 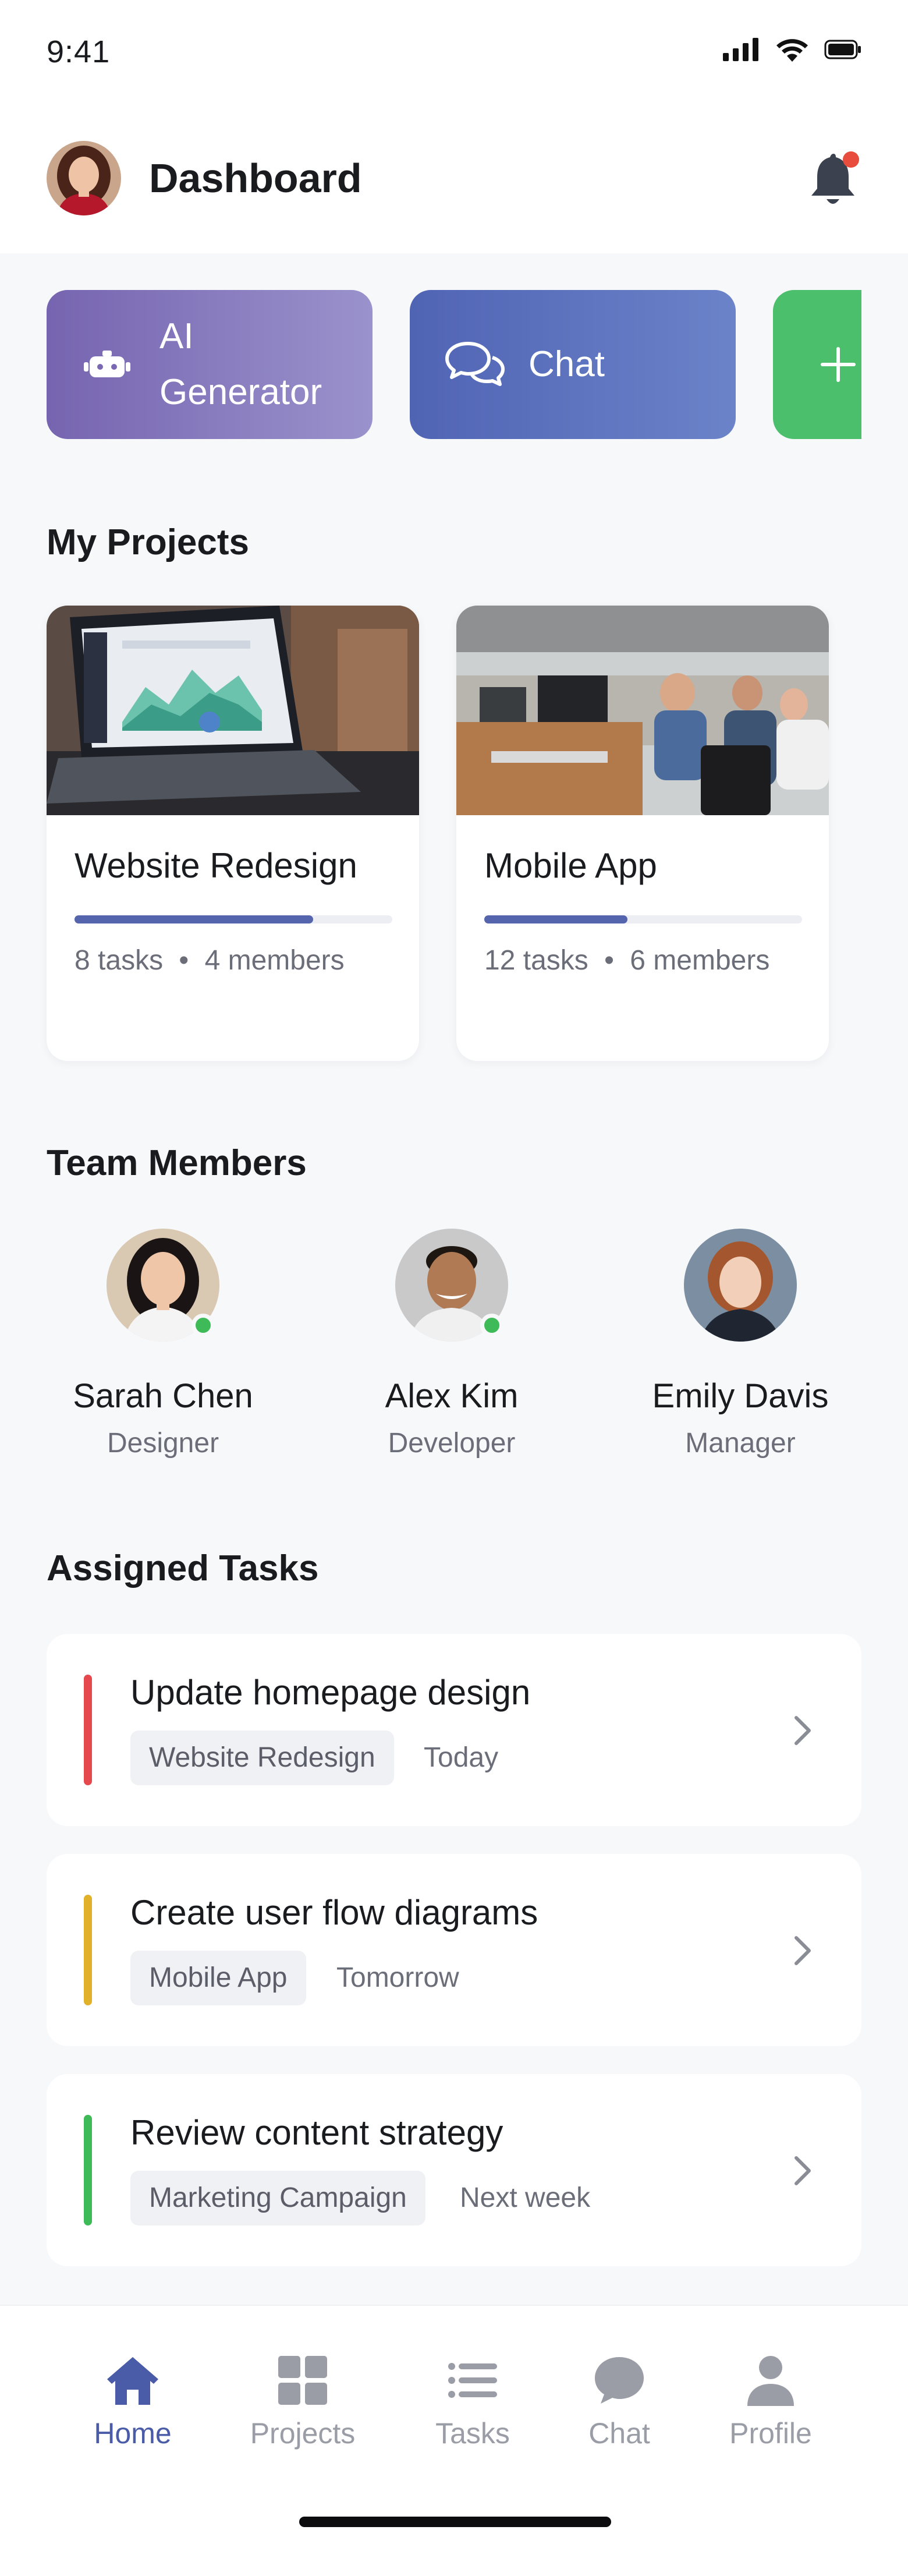 I want to click on nav-tasks: Tasks, so click(x=473, y=2401).